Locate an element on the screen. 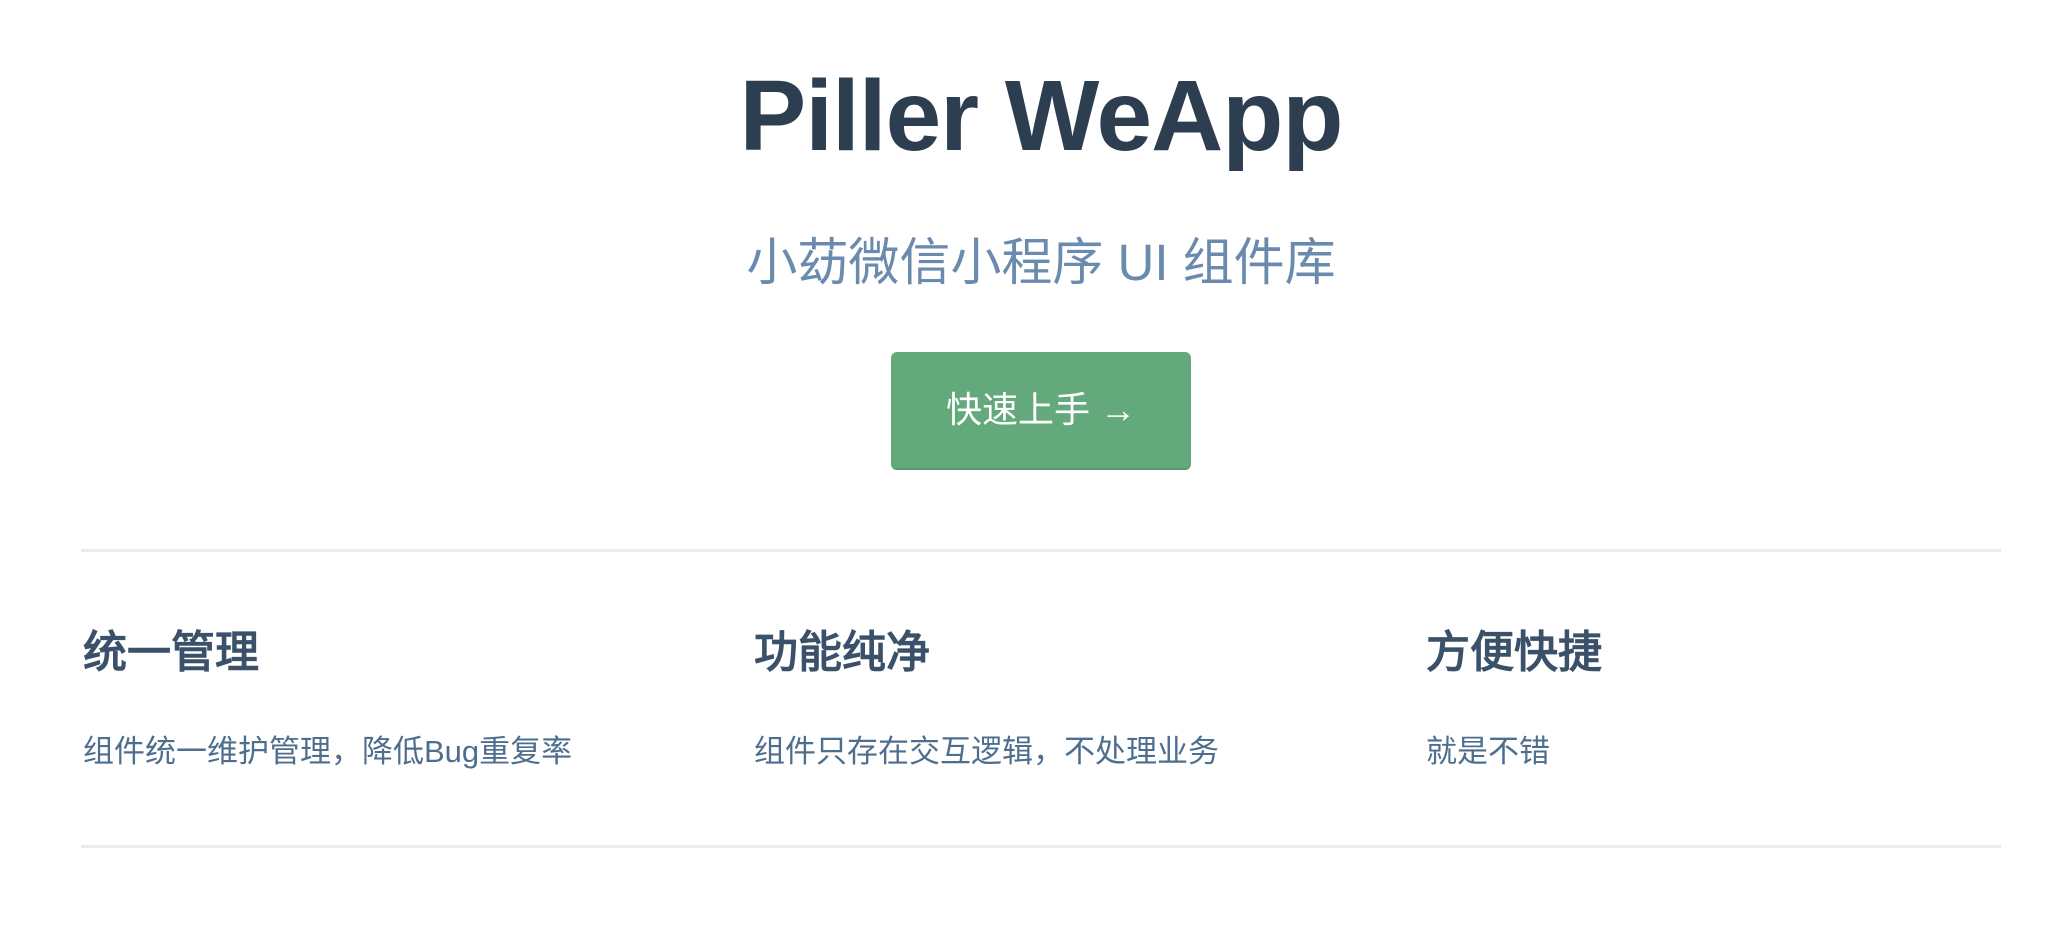 The image size is (2046, 936). feature-card-convenient: 方便快捷 就是不错 is located at coordinates (1736, 697).